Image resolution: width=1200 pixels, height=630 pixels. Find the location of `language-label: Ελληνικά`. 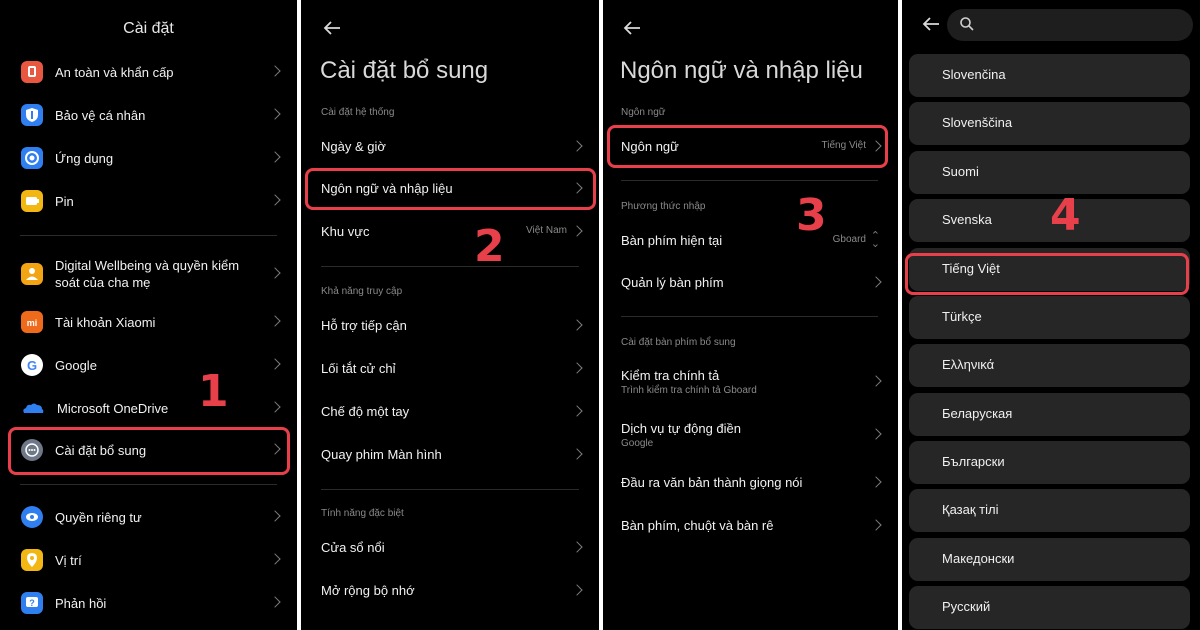

language-label: Ελληνικά is located at coordinates (968, 364).